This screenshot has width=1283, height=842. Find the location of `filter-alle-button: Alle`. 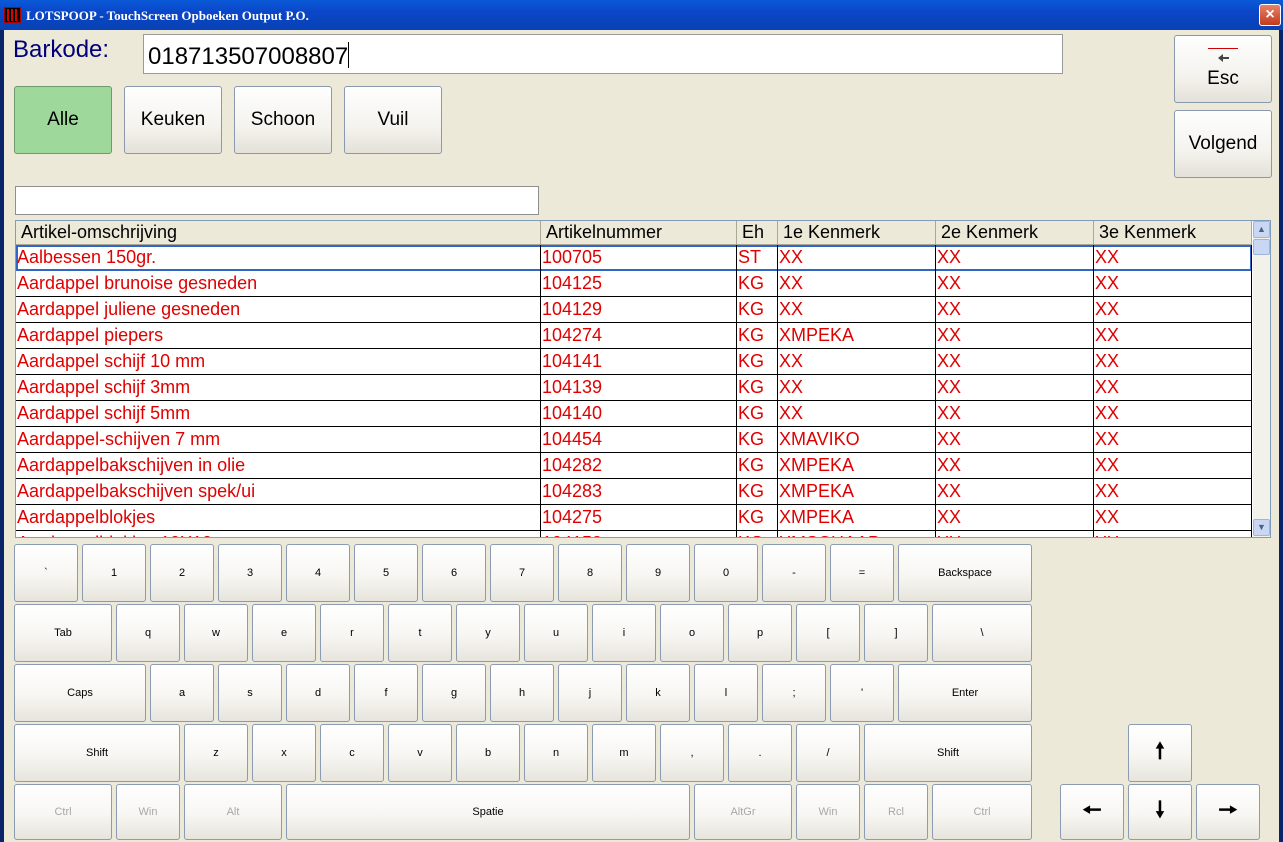

filter-alle-button: Alle is located at coordinates (63, 120).